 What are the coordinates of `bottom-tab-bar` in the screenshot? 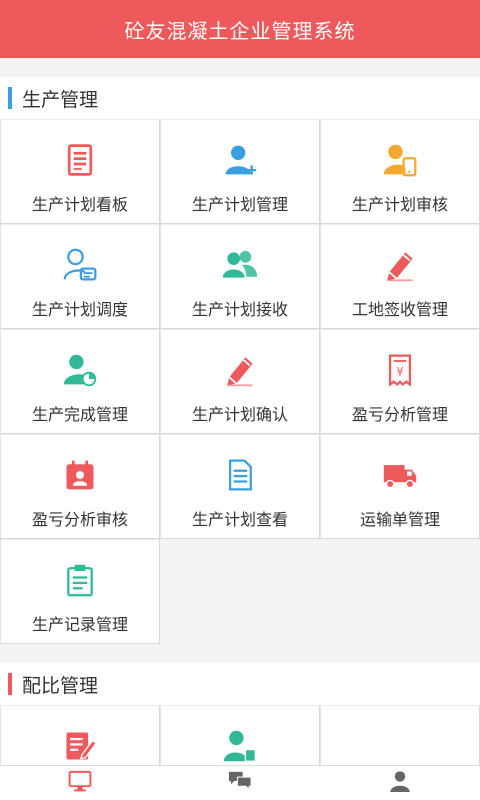 It's located at (240, 782).